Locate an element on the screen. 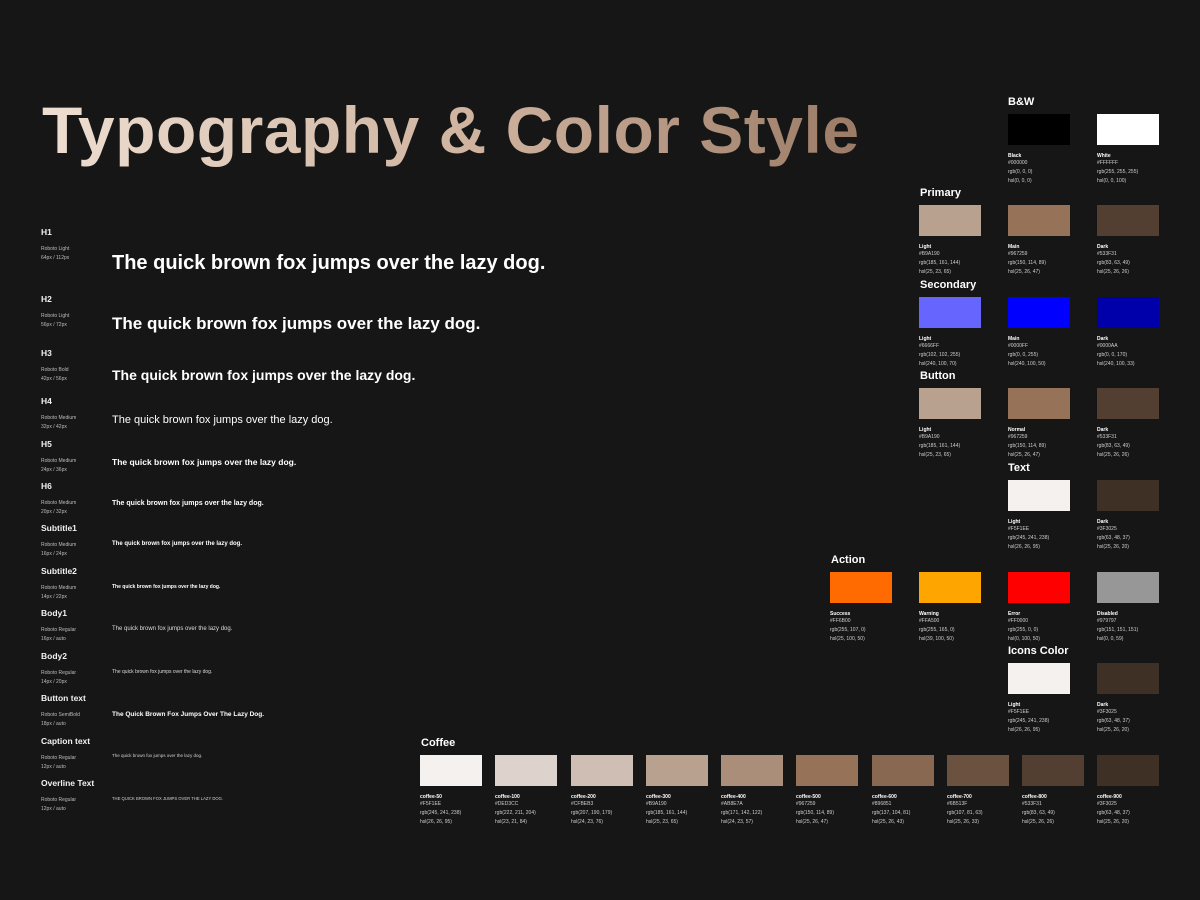 The height and width of the screenshot is (900, 1200). swatch-rgb: rgb(0, 0, 255) is located at coordinates (1023, 355).